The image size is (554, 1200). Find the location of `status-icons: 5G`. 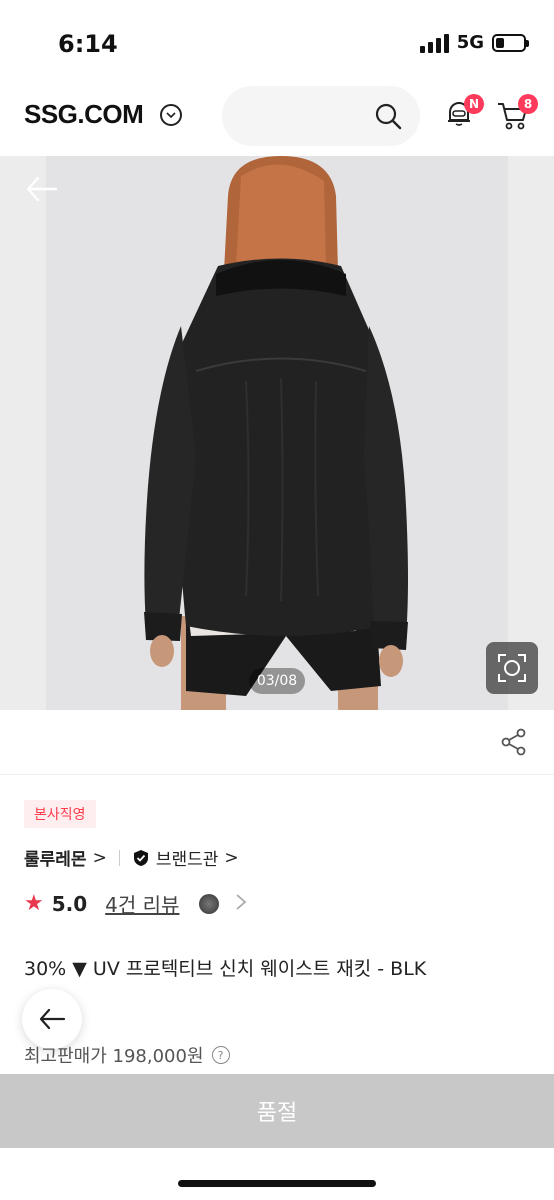

status-icons: 5G is located at coordinates (474, 42).